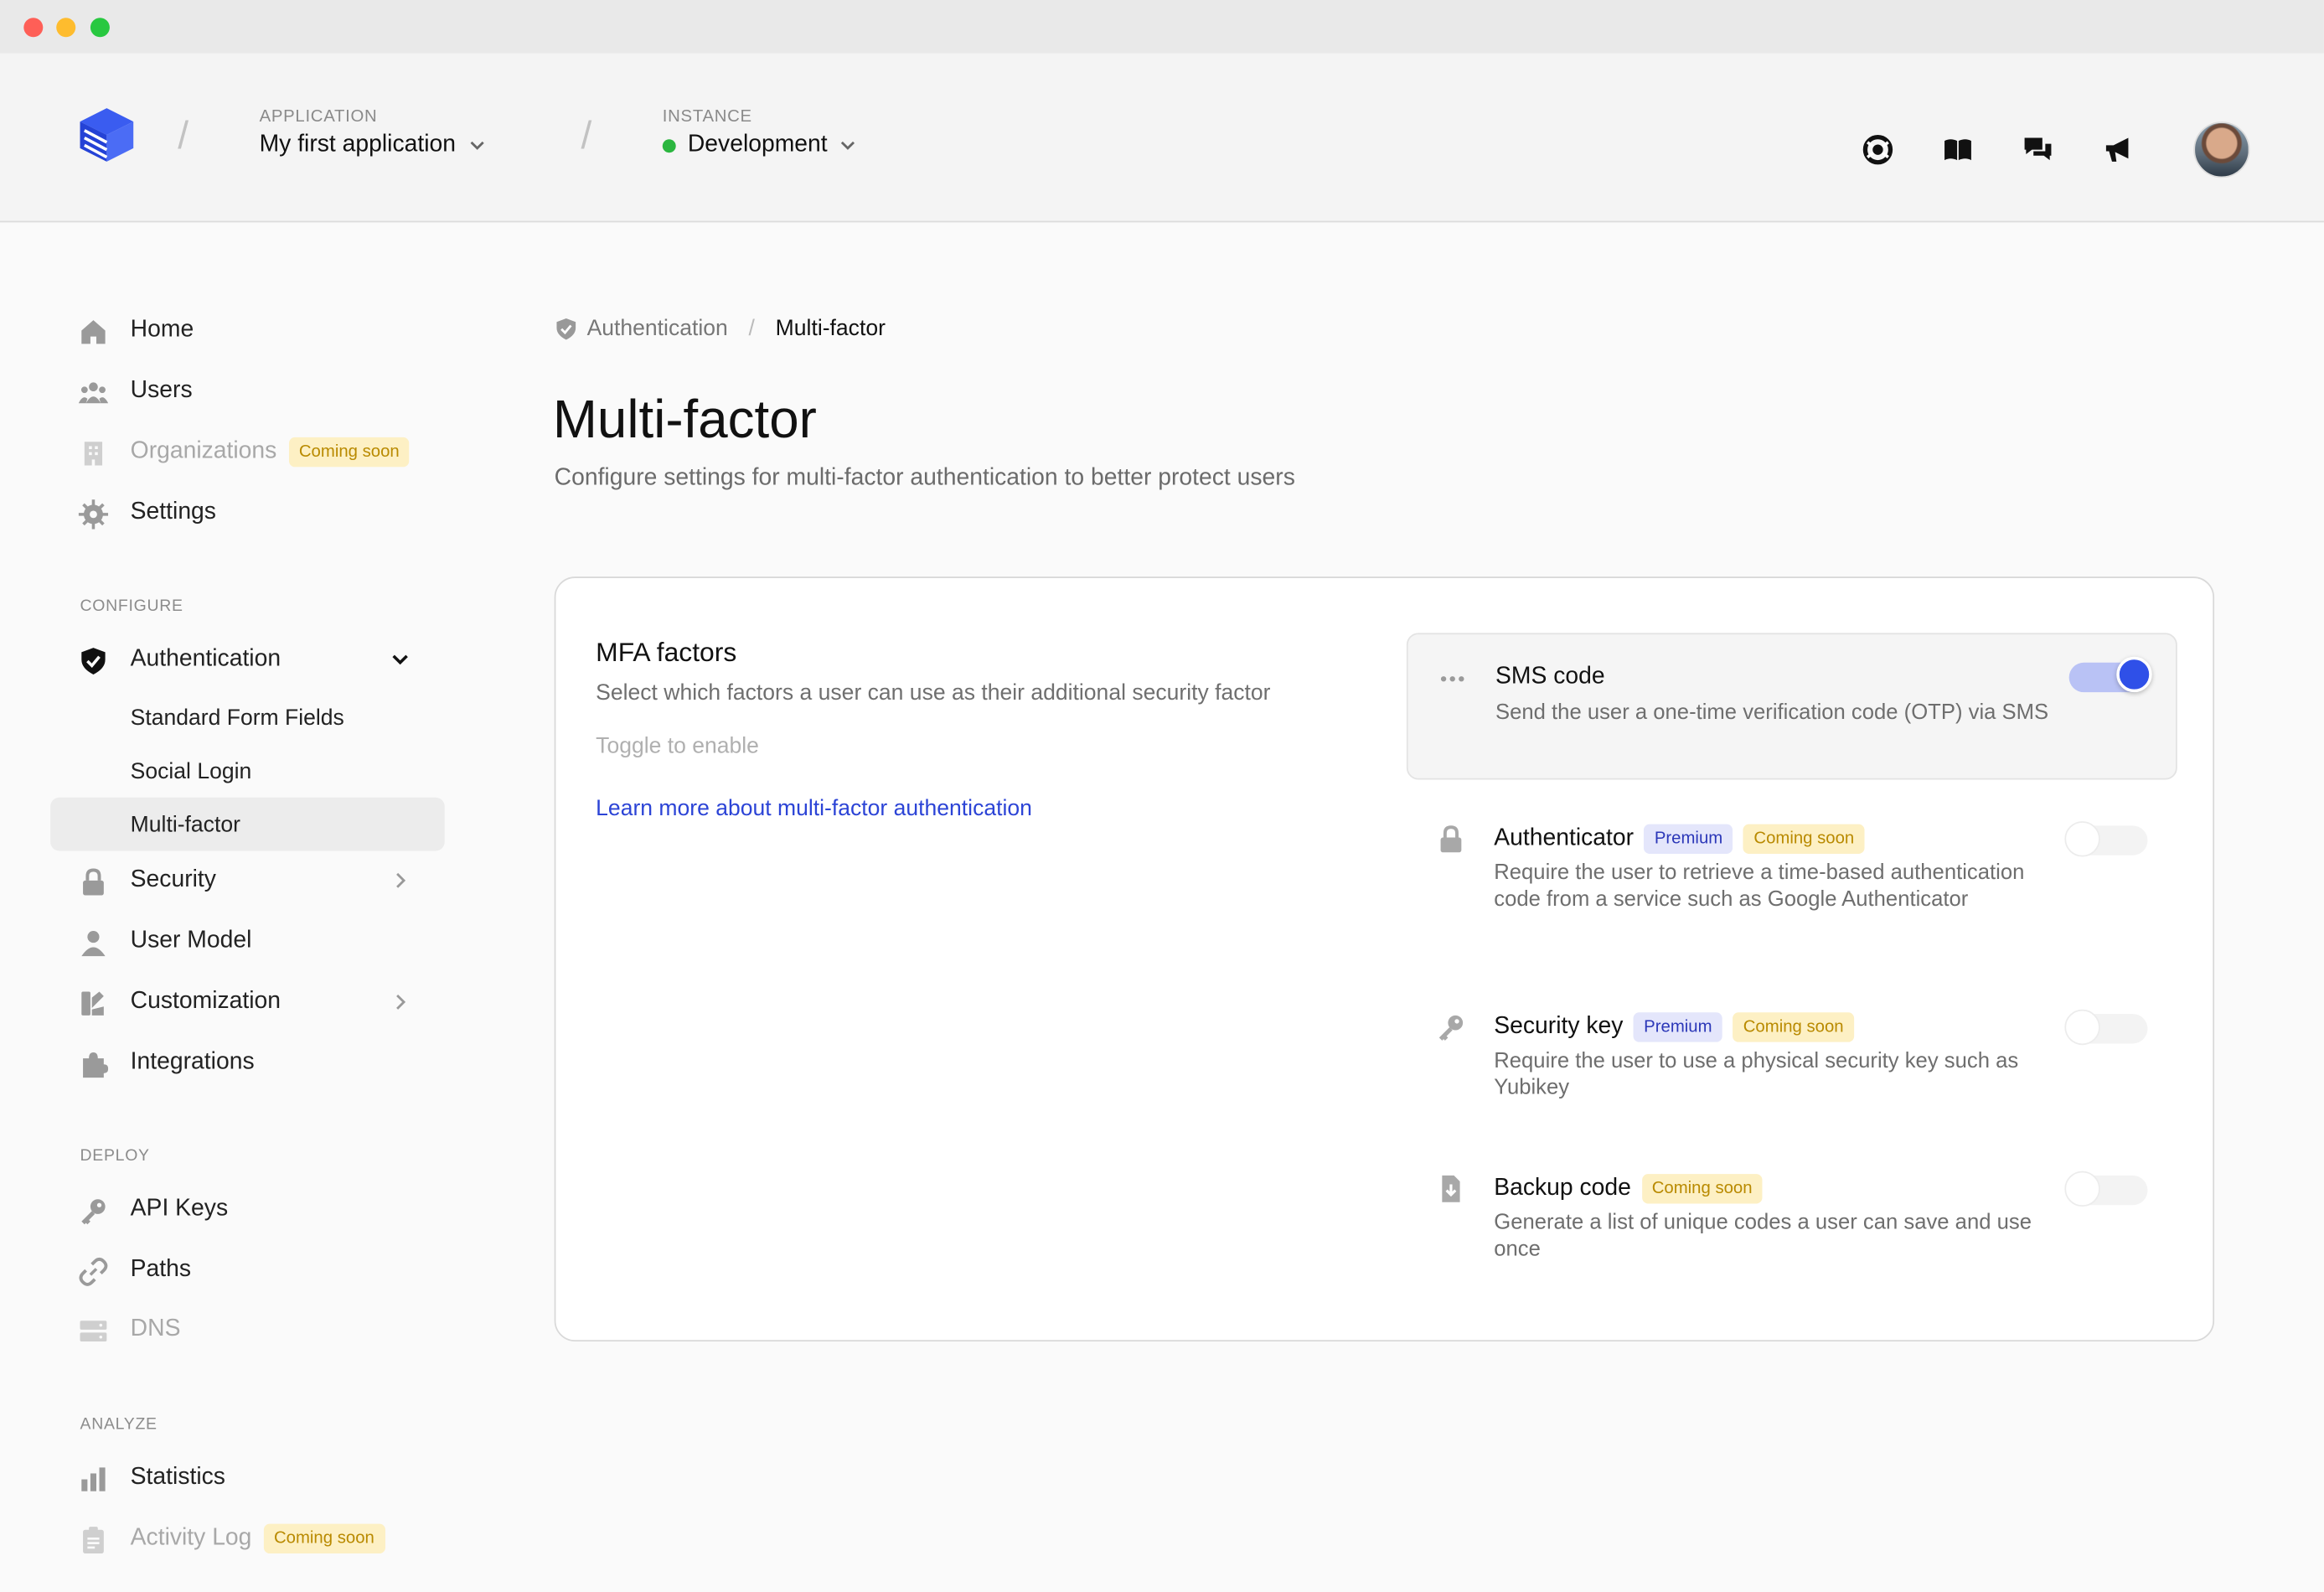  Describe the element at coordinates (1564, 838) in the screenshot. I see `factor-title: Authenticator` at that location.